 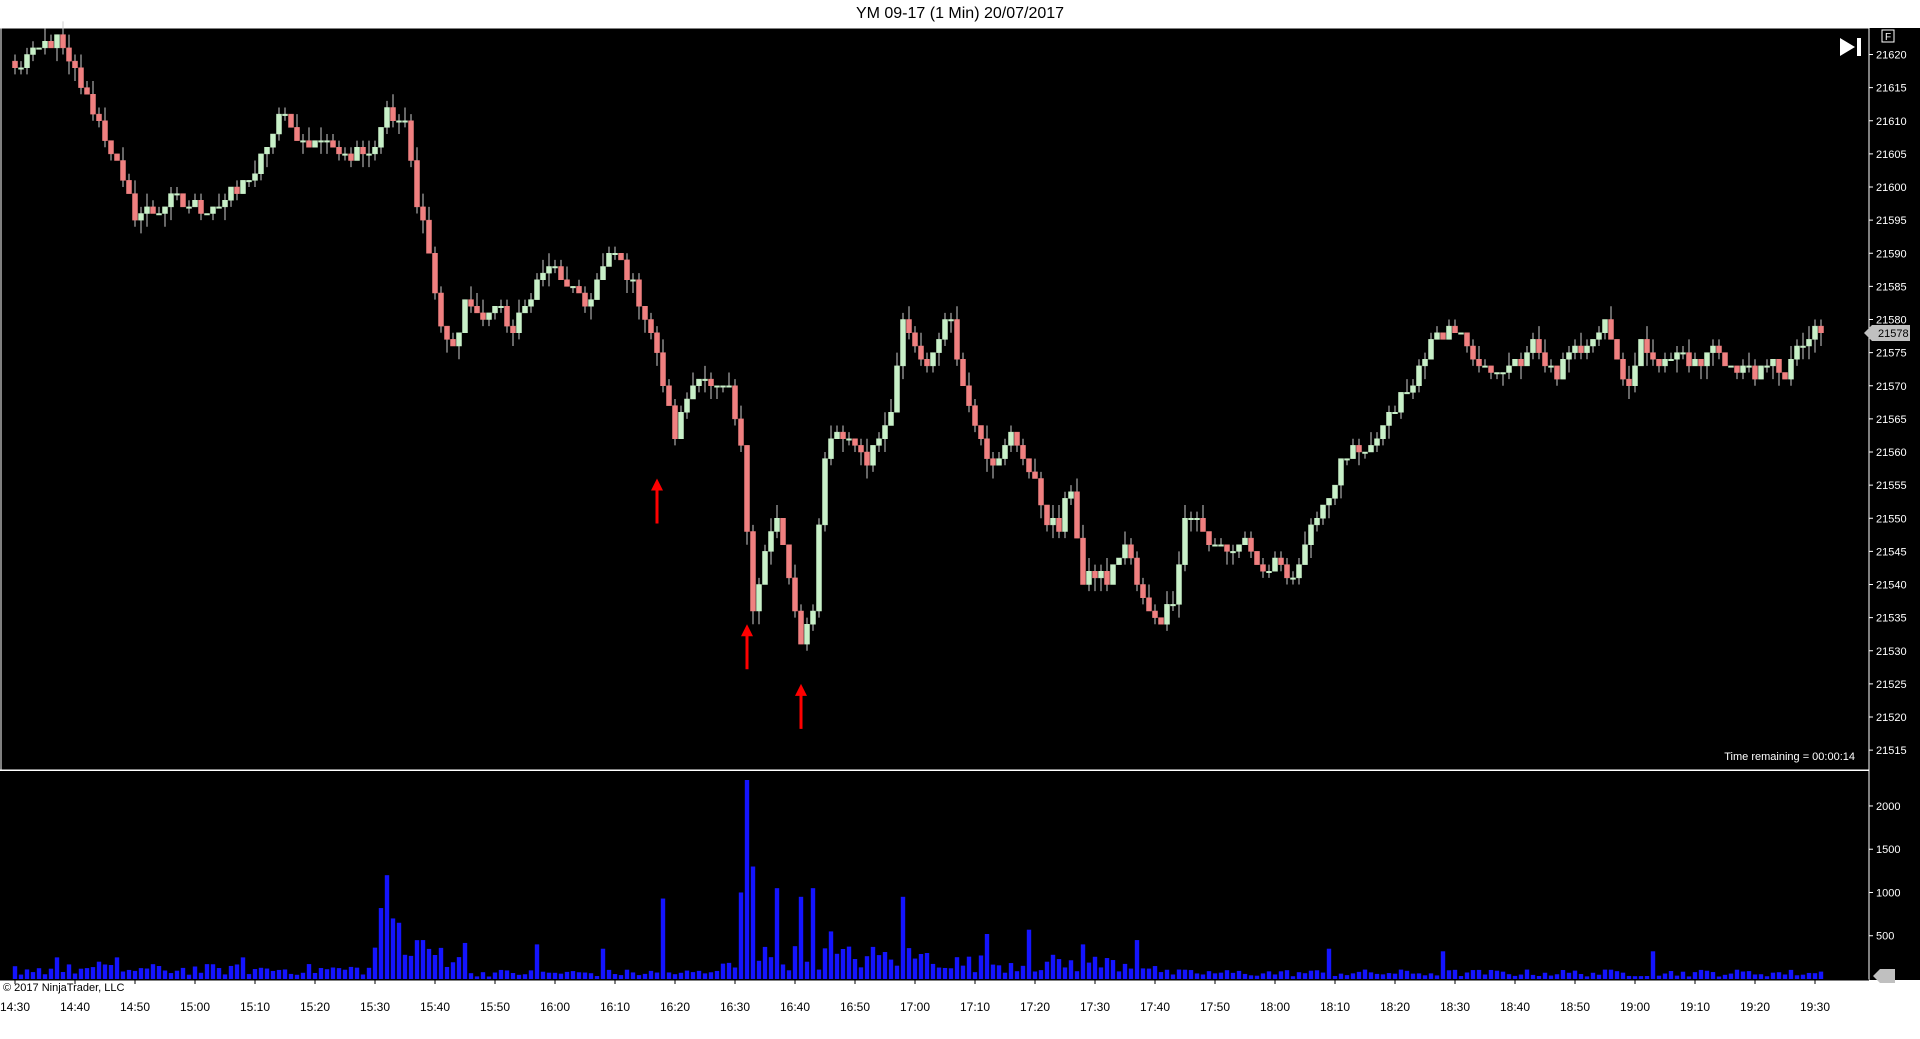 What do you see at coordinates (1891, 652) in the screenshot?
I see `price-tick-label: 21530` at bounding box center [1891, 652].